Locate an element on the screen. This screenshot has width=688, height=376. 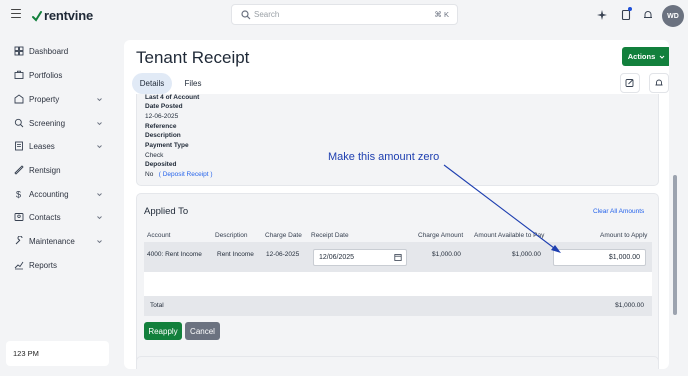
portfolio-icon is located at coordinates (19, 74).